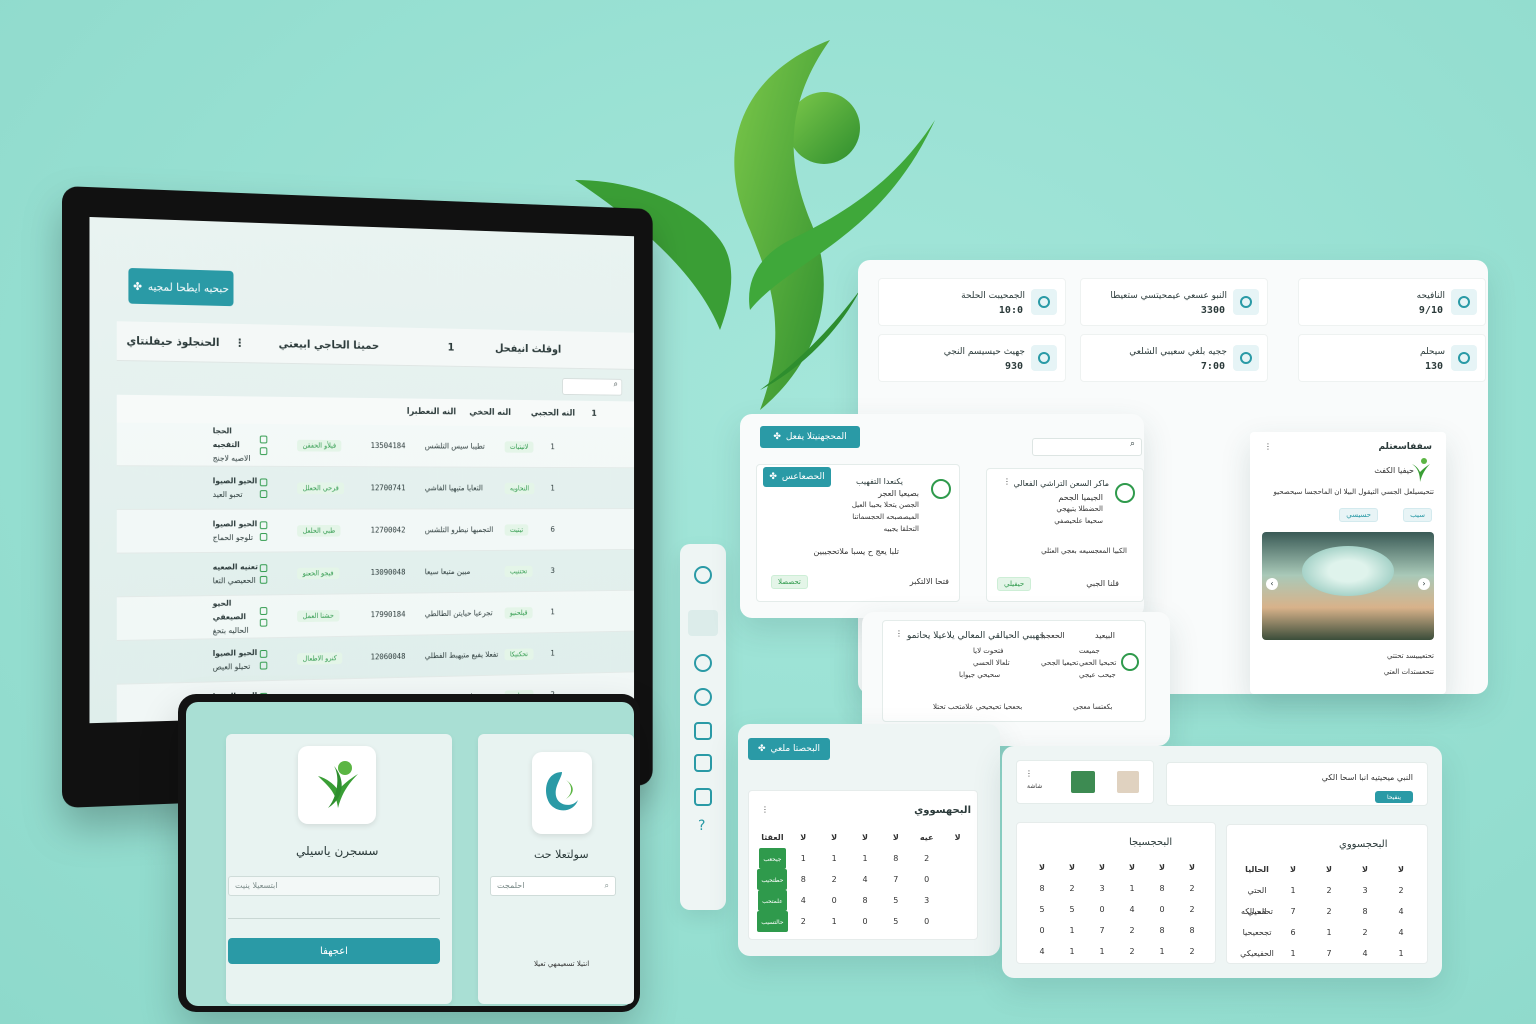 This screenshot has width=1536, height=1024. Describe the element at coordinates (972, 302) in the screenshot. I see `stat-card: الجمحيبت الحلحة 10:0` at that location.